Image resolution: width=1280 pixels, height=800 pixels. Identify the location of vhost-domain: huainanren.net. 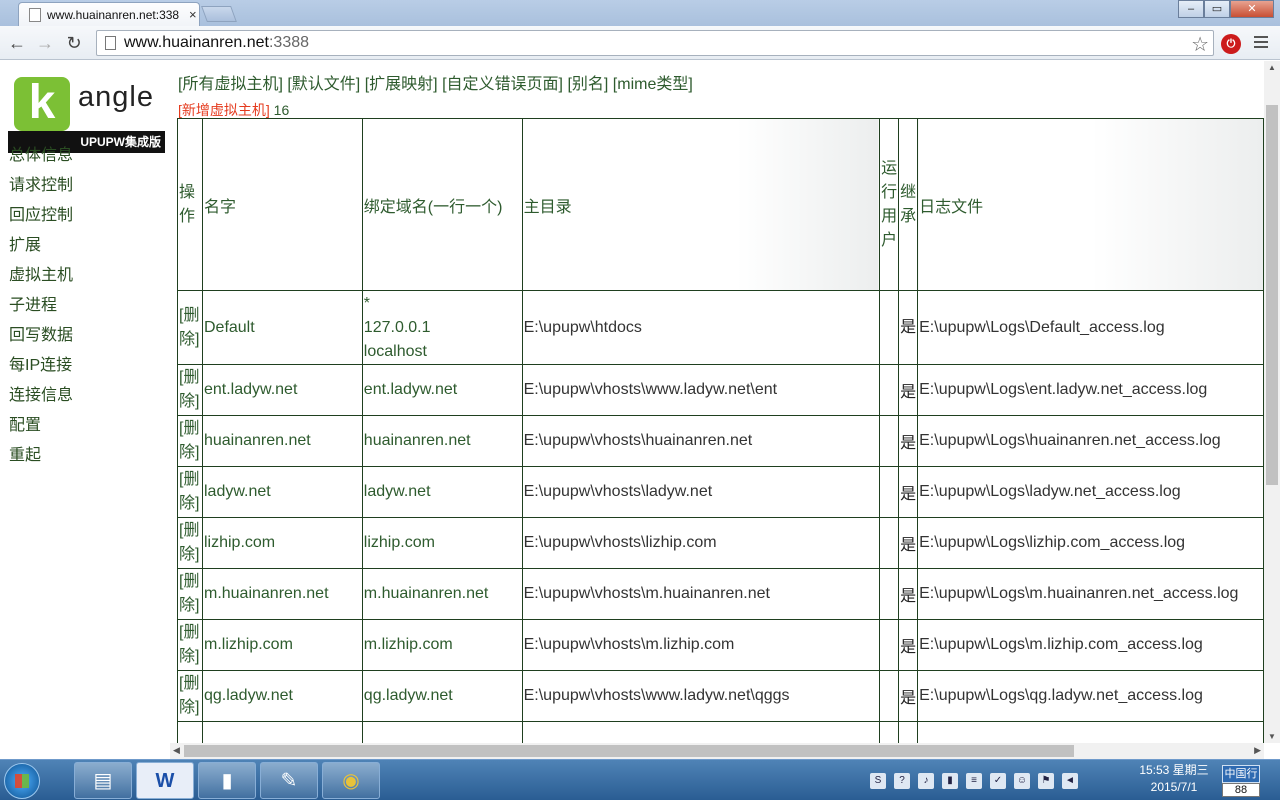
(442, 441).